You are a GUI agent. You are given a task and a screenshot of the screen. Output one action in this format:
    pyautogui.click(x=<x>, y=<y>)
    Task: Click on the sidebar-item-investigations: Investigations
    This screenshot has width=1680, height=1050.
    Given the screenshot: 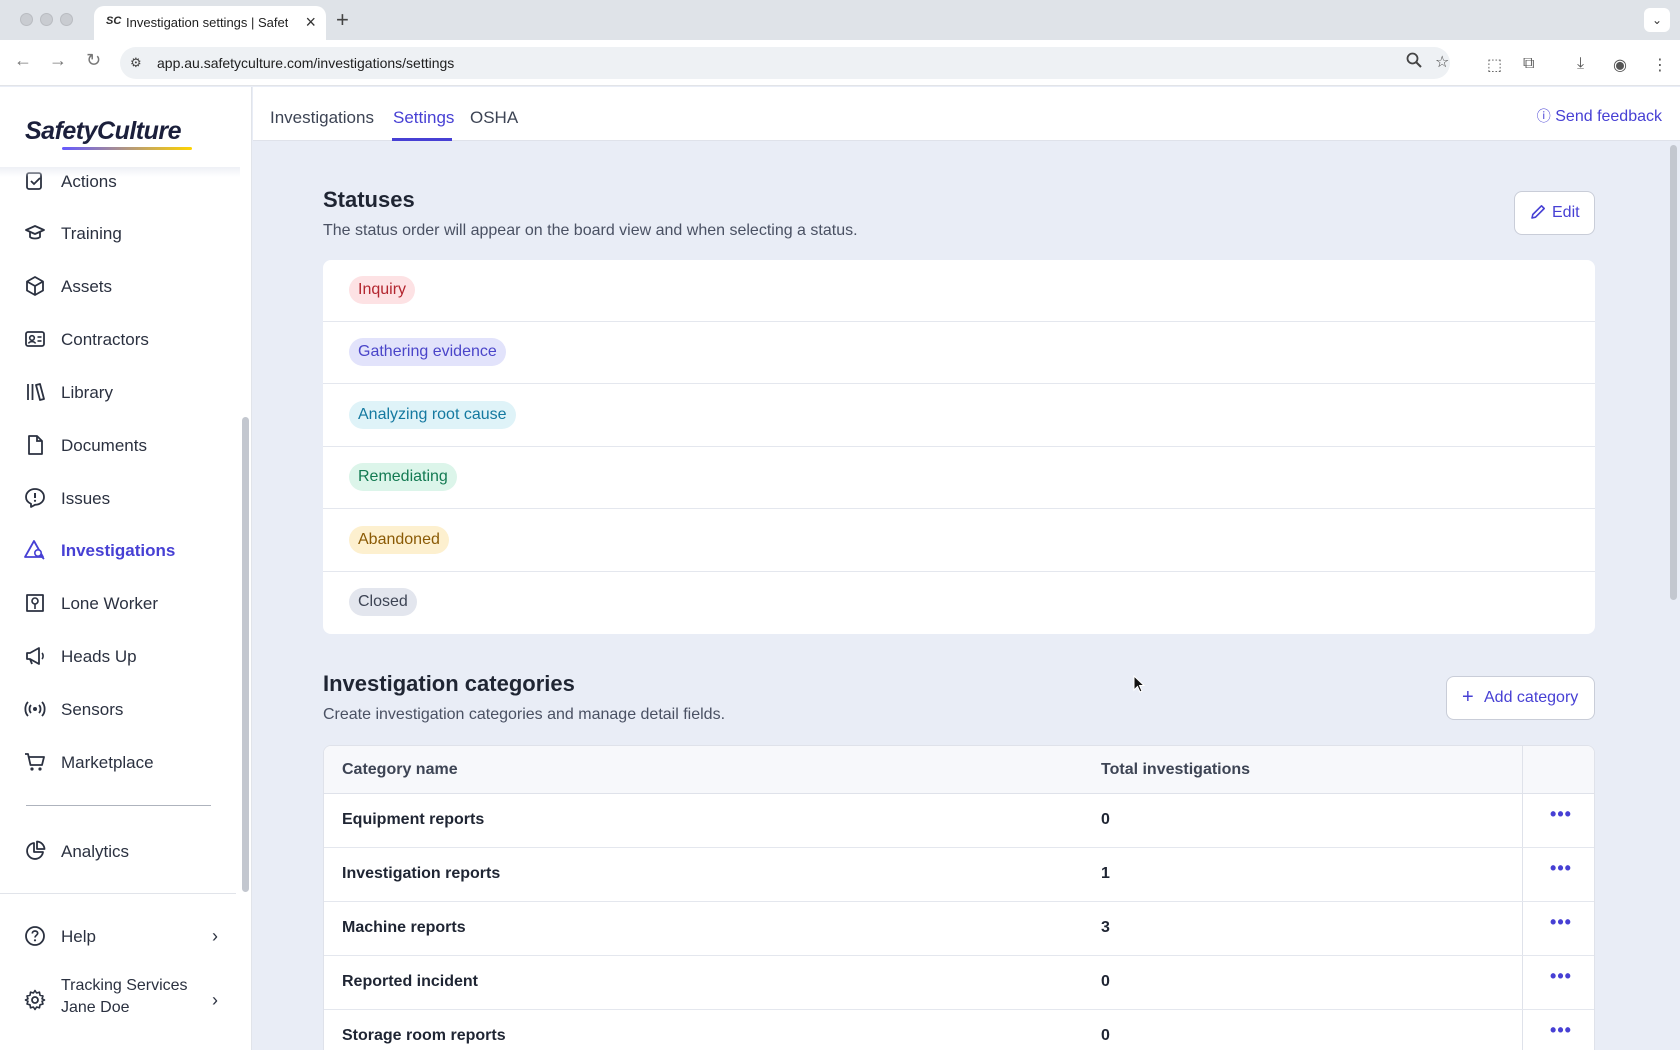 What is the action you would take?
    pyautogui.click(x=118, y=550)
    